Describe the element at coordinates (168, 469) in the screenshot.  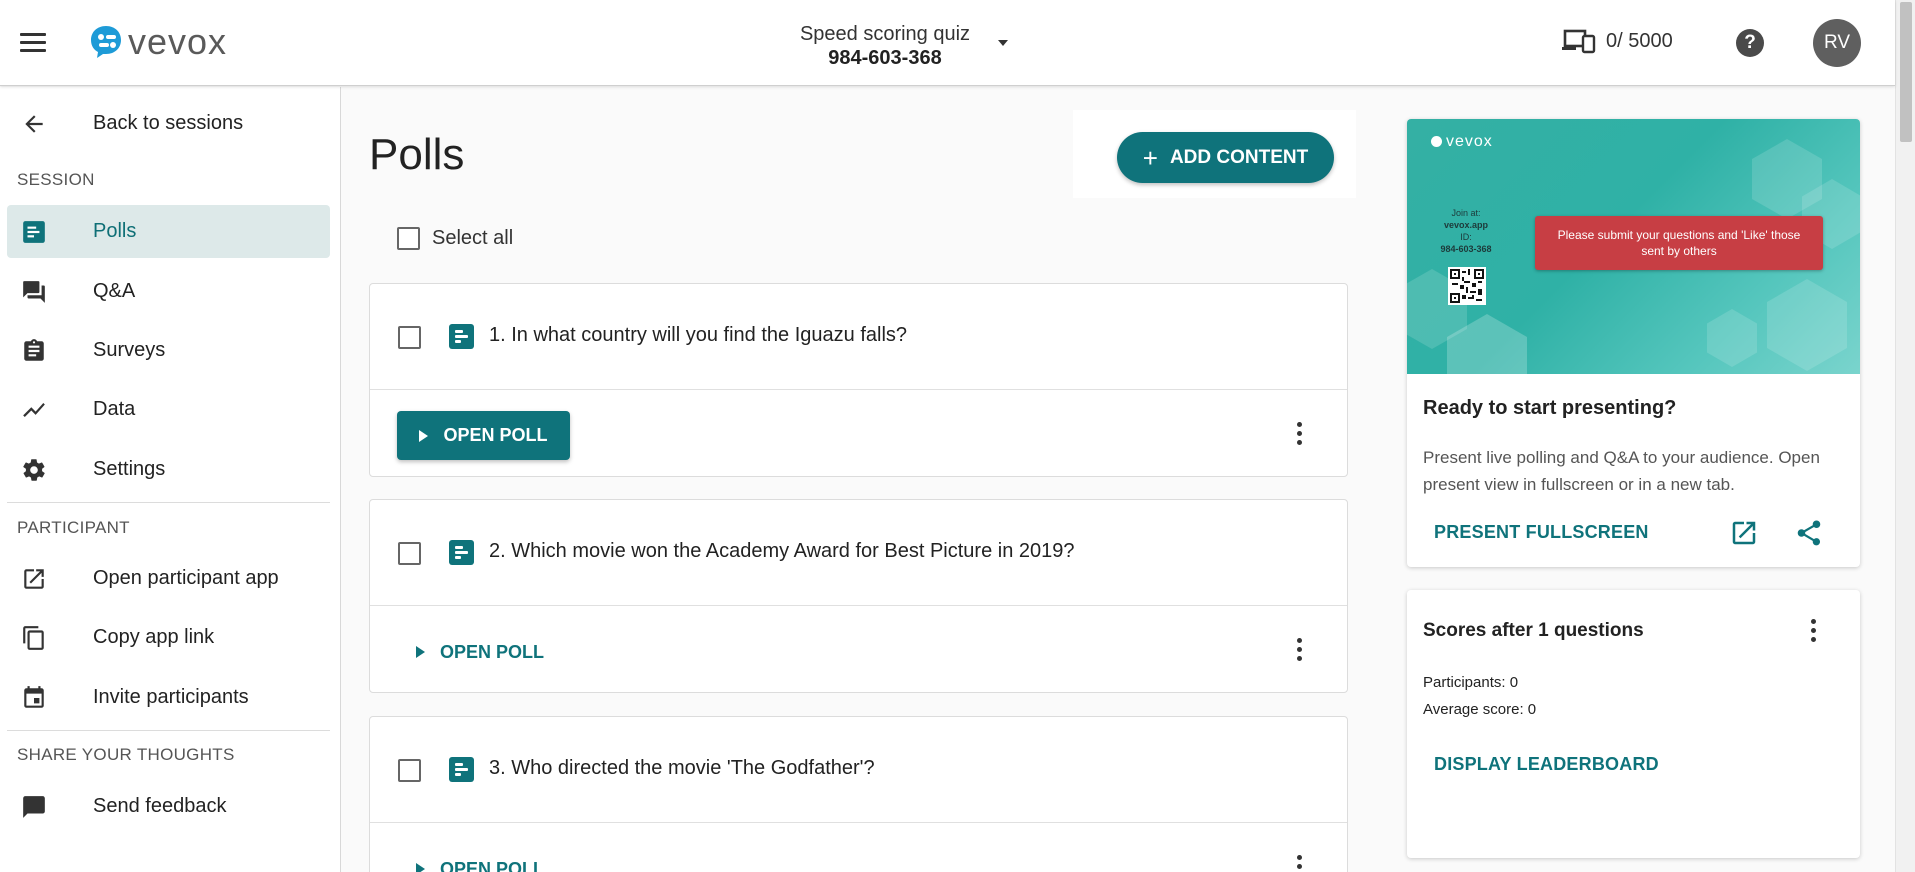
I see `sidebar-item-settings: Settings` at that location.